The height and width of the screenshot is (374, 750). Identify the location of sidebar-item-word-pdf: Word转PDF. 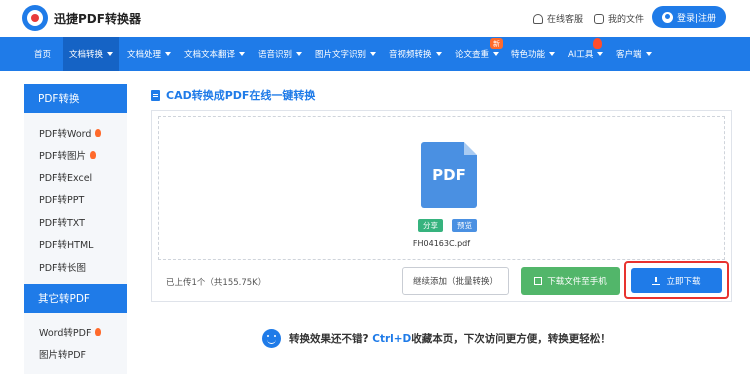
(70, 332).